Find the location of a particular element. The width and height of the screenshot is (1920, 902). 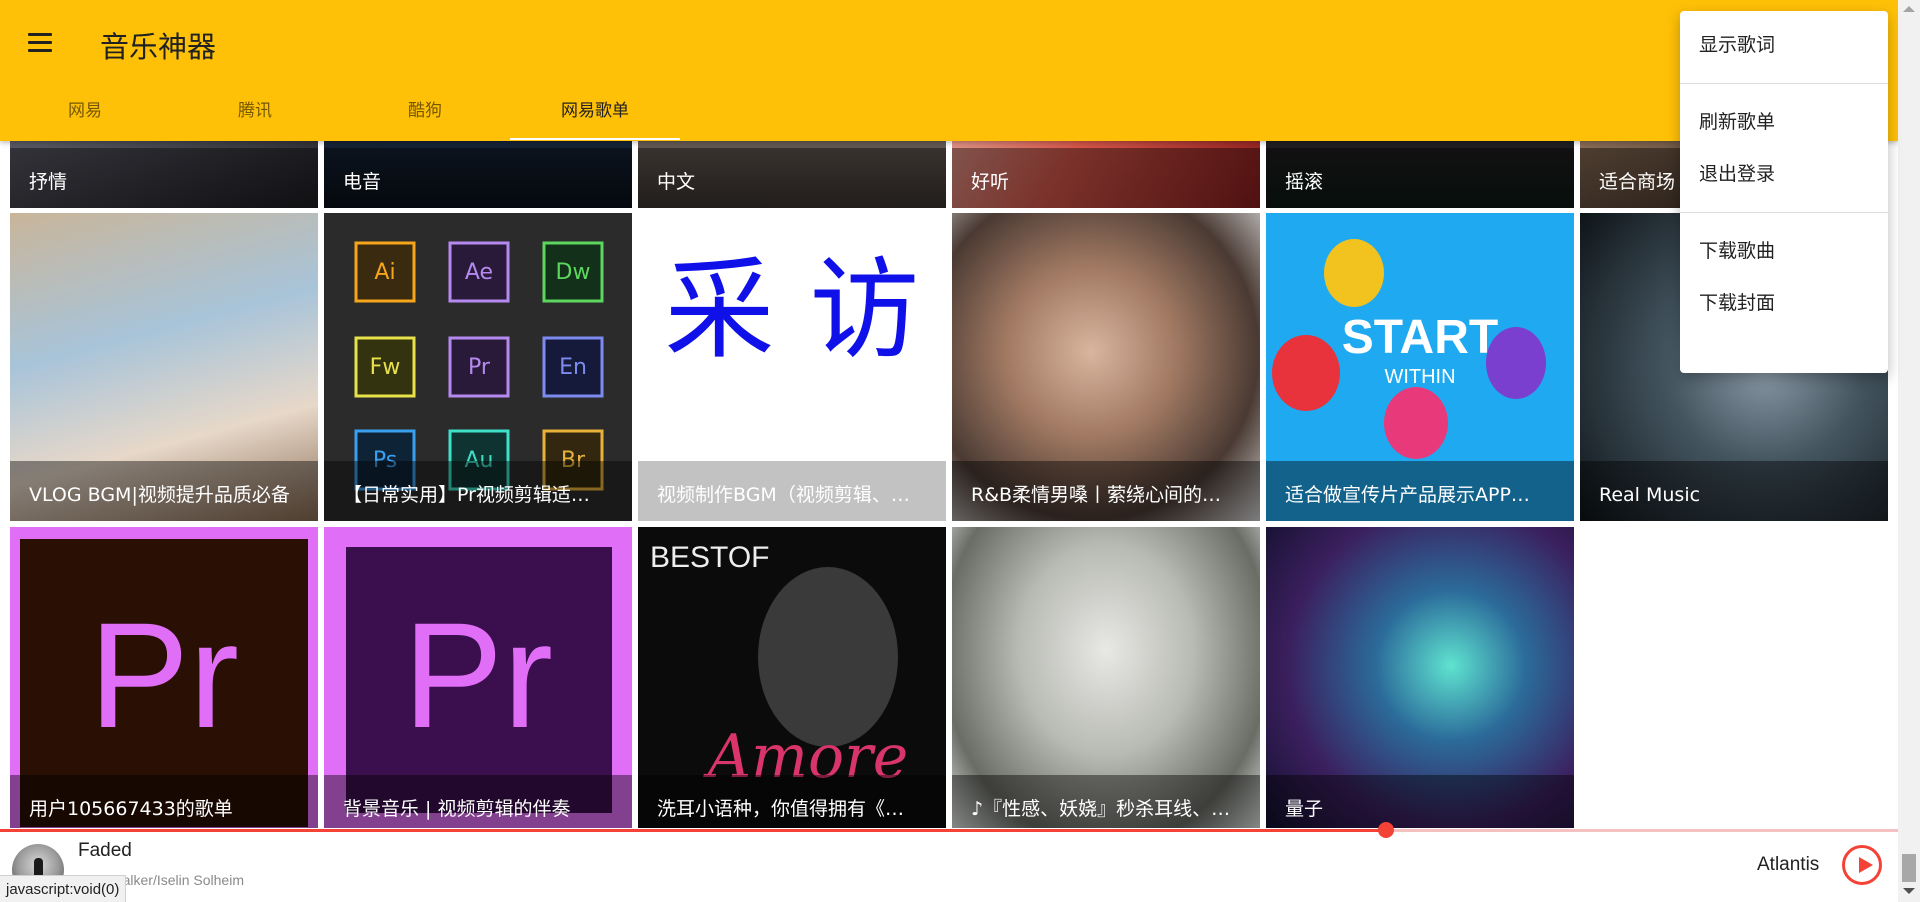

overflow-menu: 显示歌词 刷新歌单 退出登录 下载歌曲 下载封面 is located at coordinates (1784, 192).